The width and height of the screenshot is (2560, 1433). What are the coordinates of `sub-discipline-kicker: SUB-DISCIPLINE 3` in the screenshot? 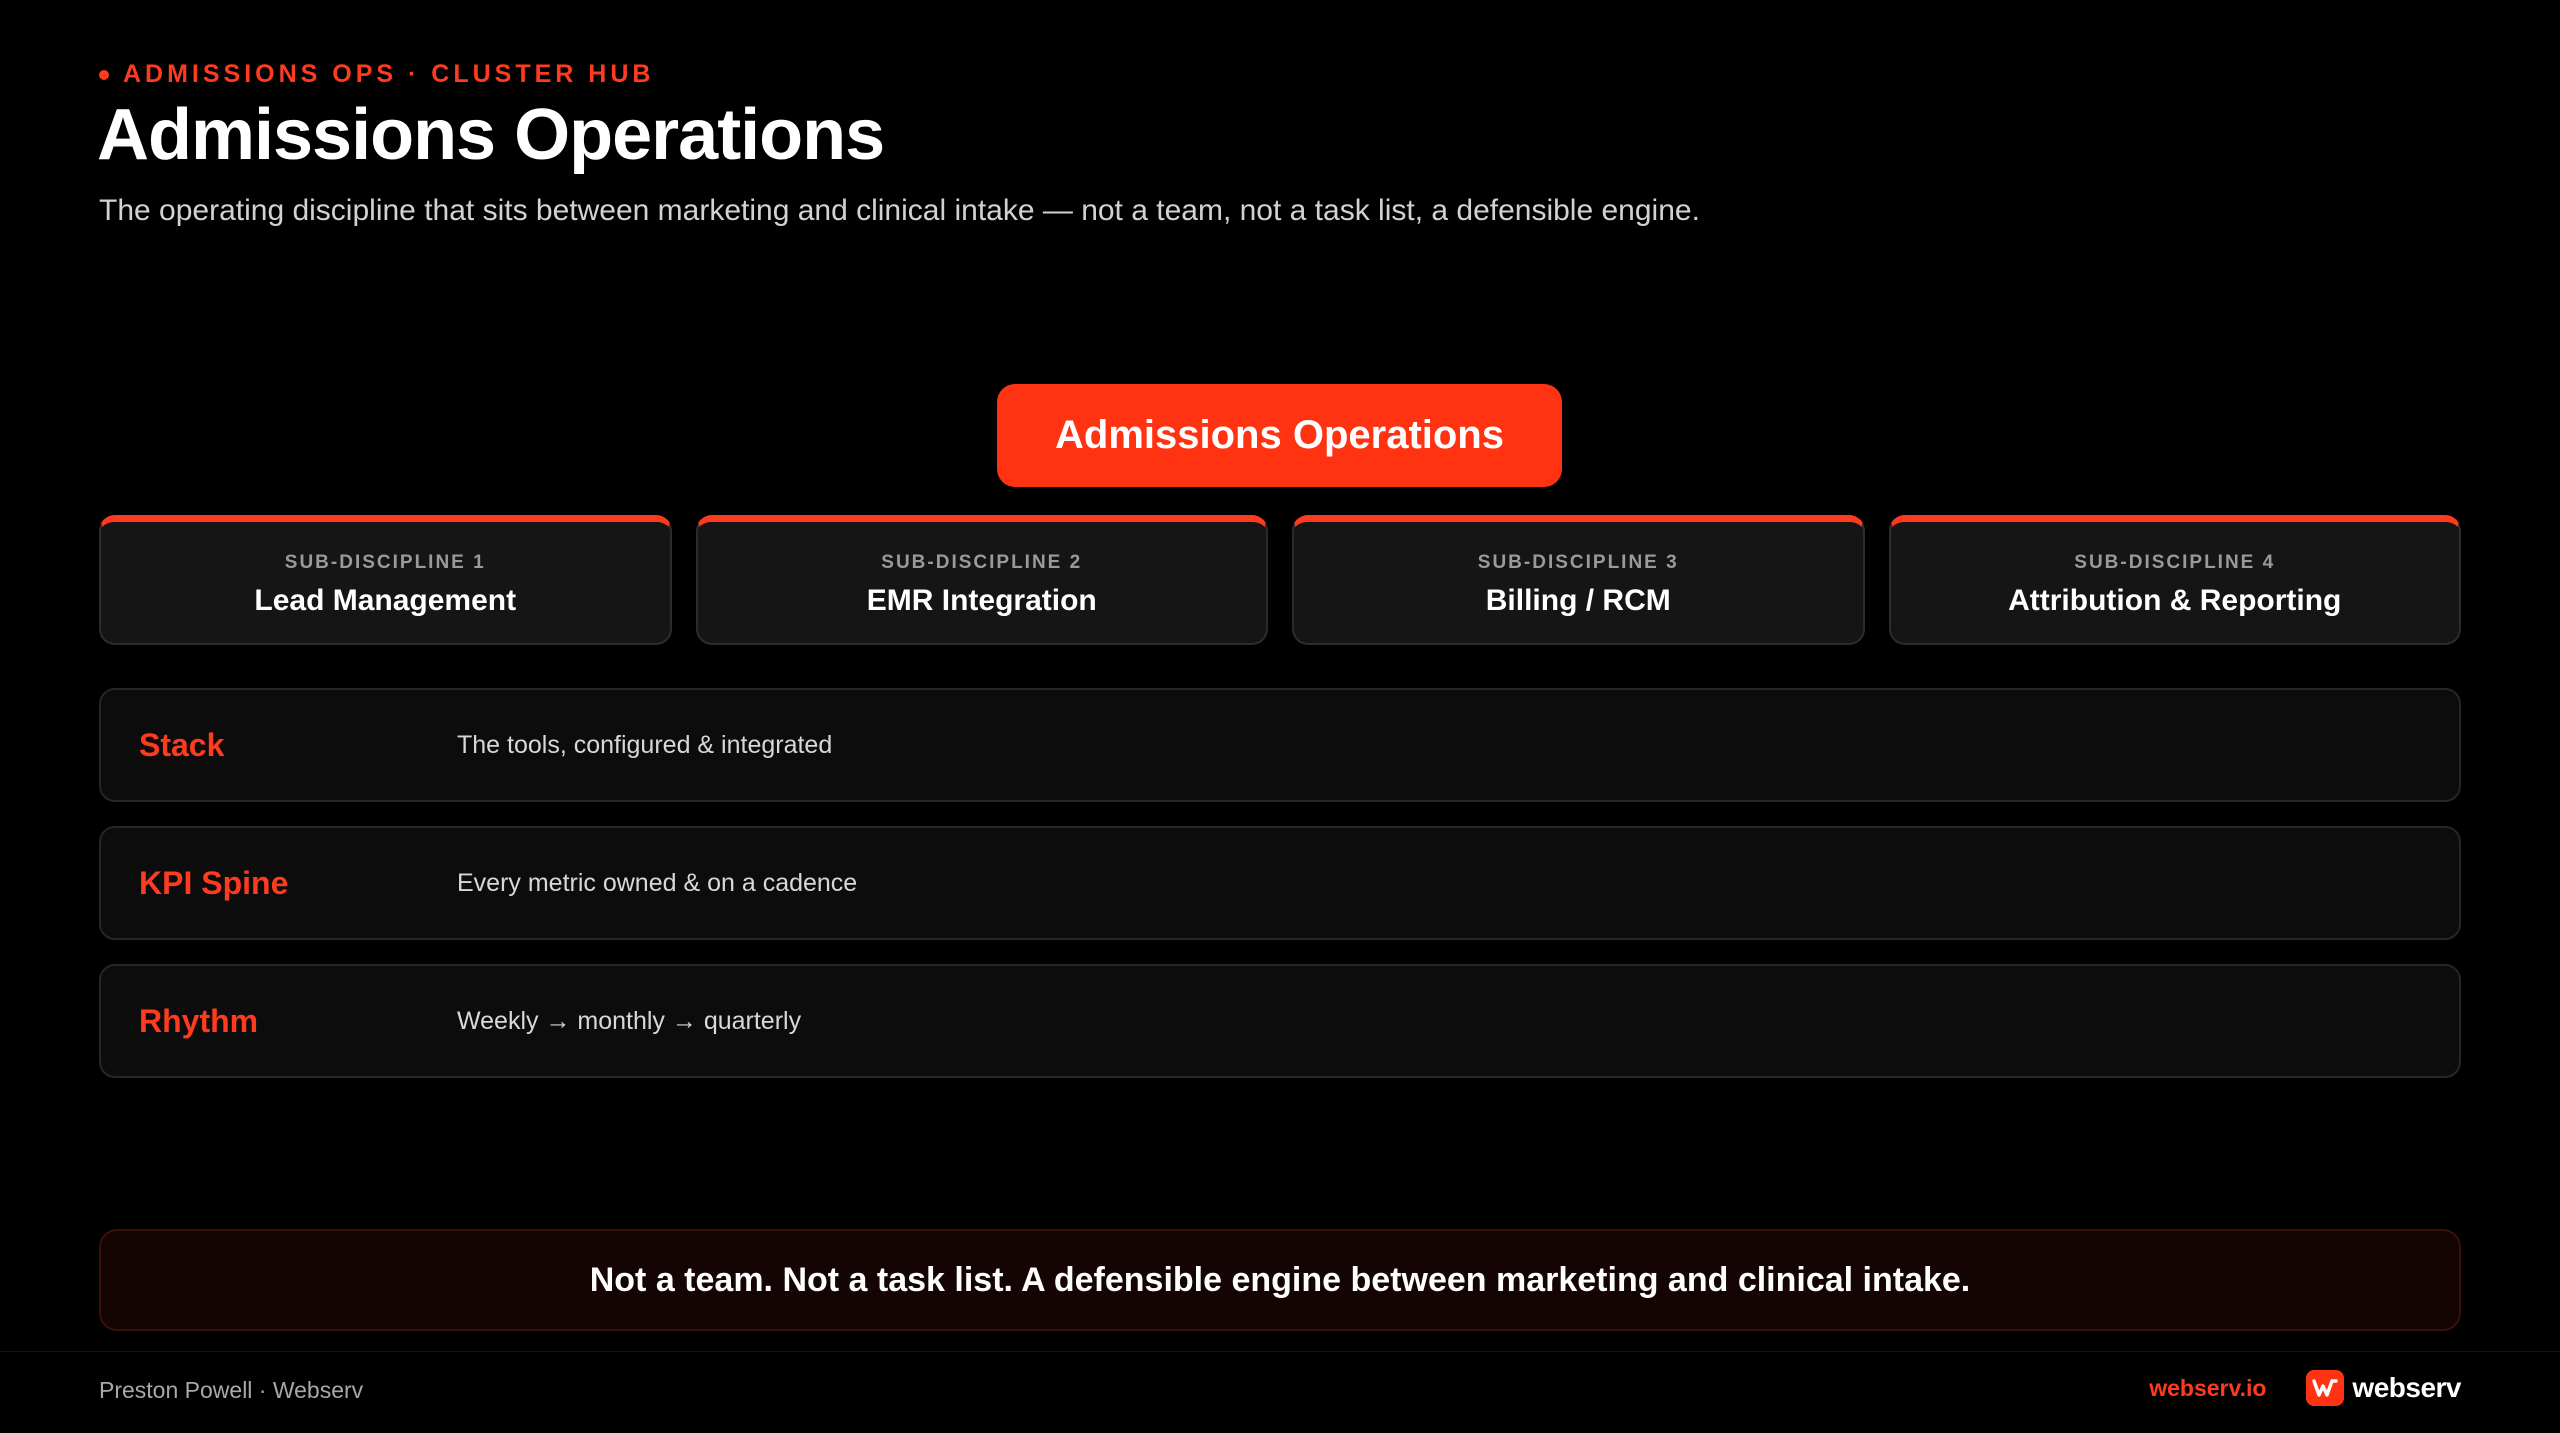 It's located at (1578, 562).